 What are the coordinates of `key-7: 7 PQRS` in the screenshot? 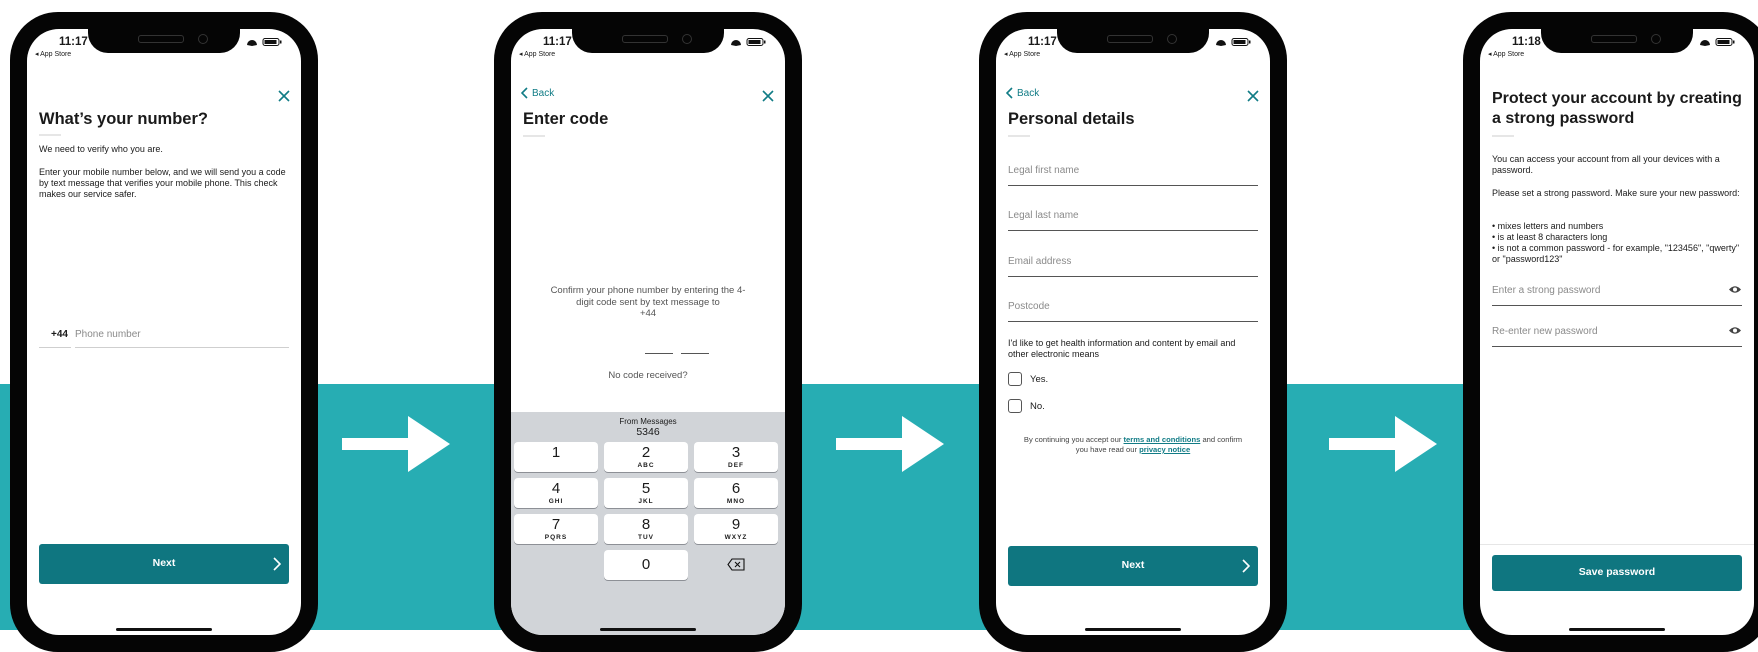 It's located at (556, 529).